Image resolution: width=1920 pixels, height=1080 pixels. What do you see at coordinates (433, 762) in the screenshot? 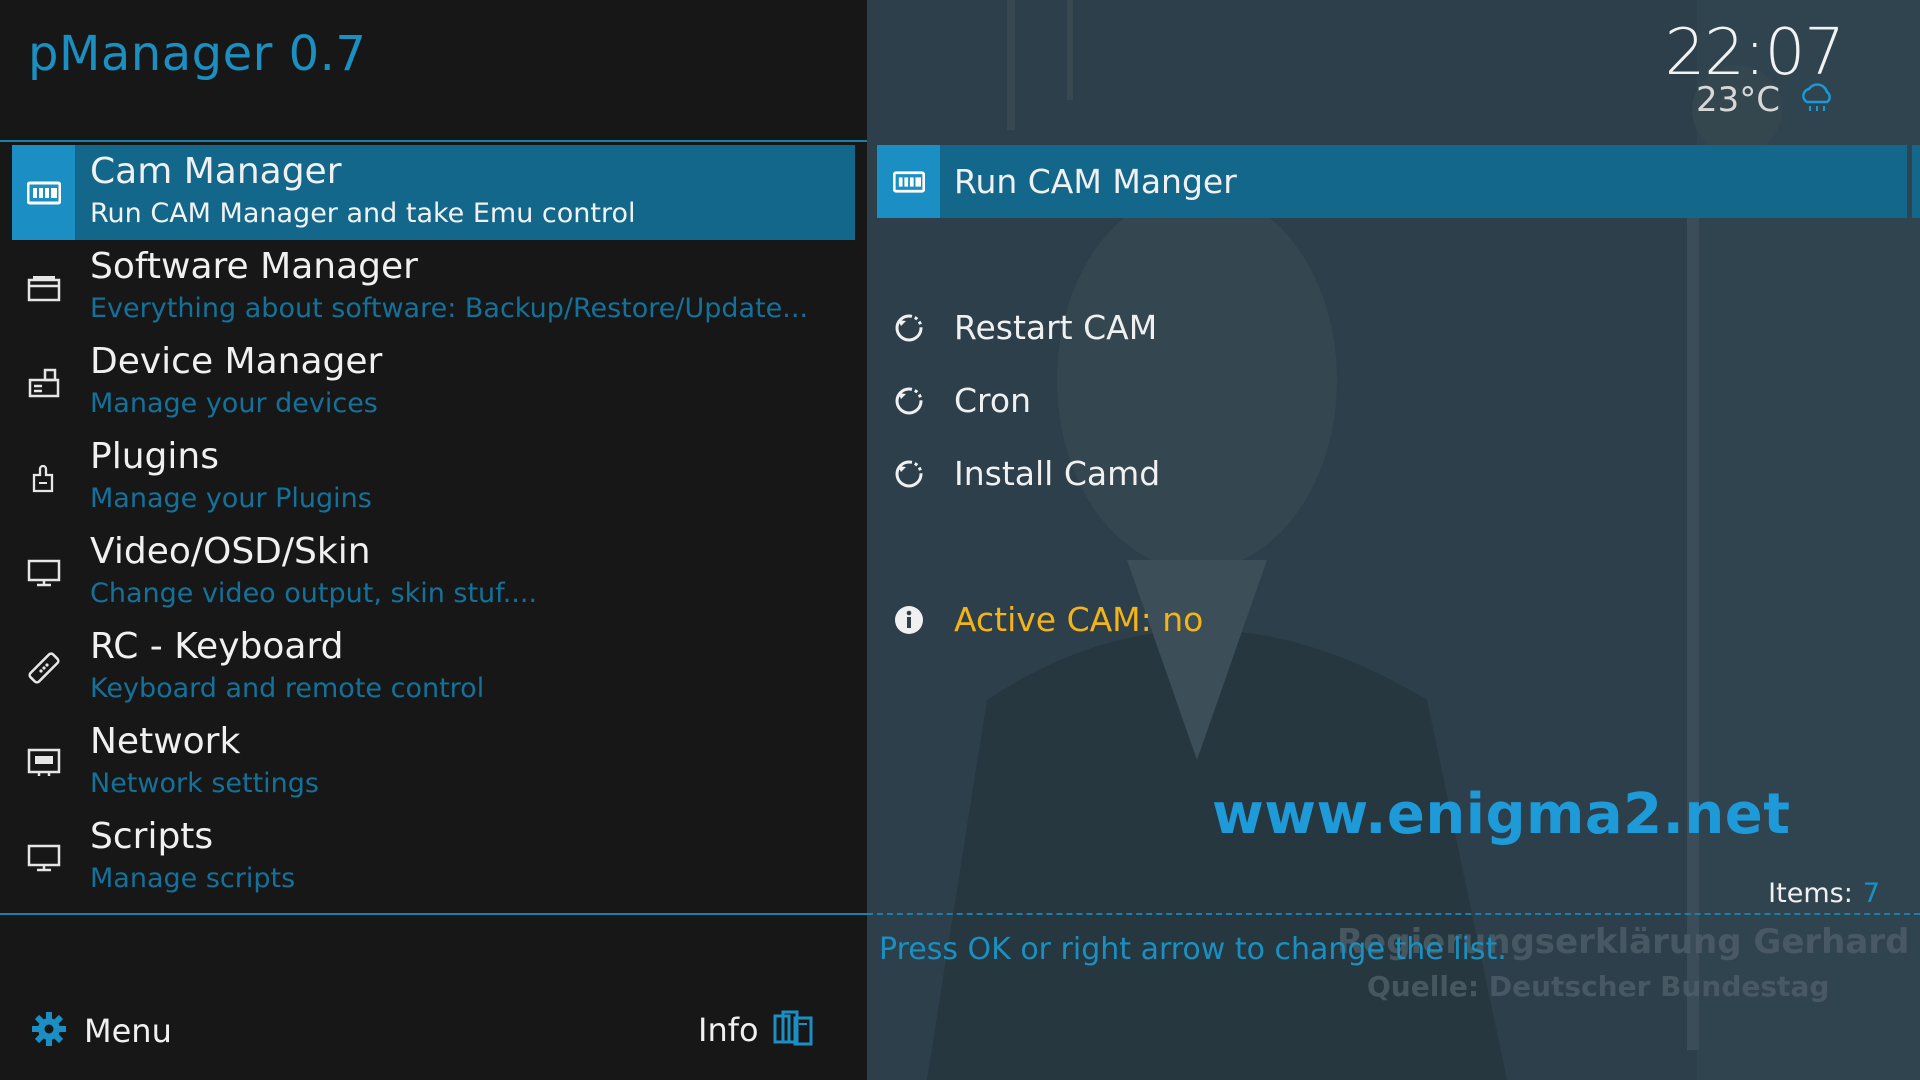
I see `menu-item-network: Network Network settings` at bounding box center [433, 762].